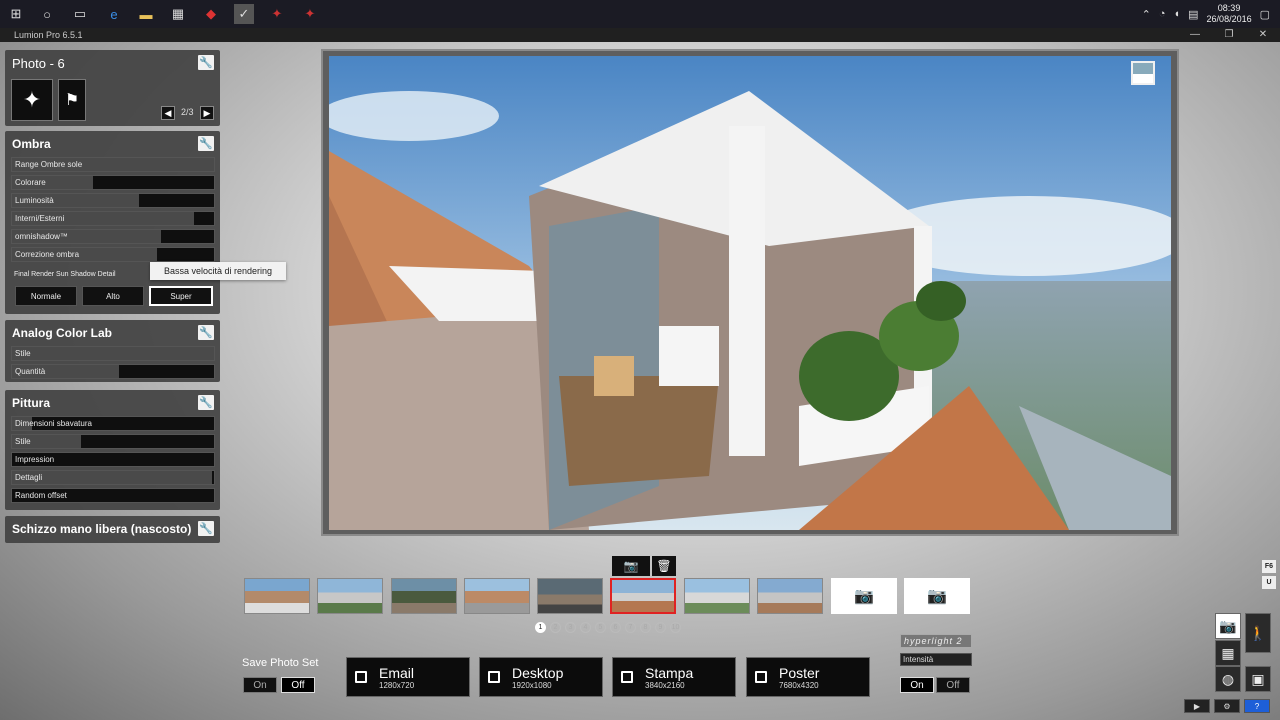 The image size is (1280, 720). I want to click on thumbnail-selected, so click(643, 596).